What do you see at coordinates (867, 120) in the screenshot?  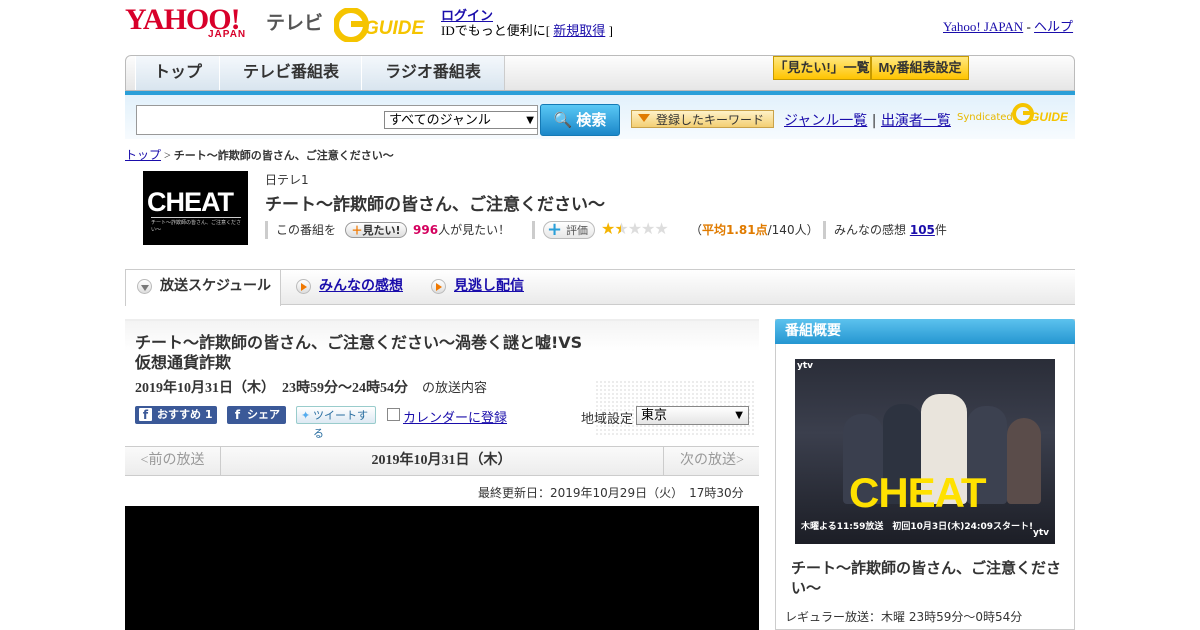 I see `search-links: ジャンル一覧 | 出演者一覧` at bounding box center [867, 120].